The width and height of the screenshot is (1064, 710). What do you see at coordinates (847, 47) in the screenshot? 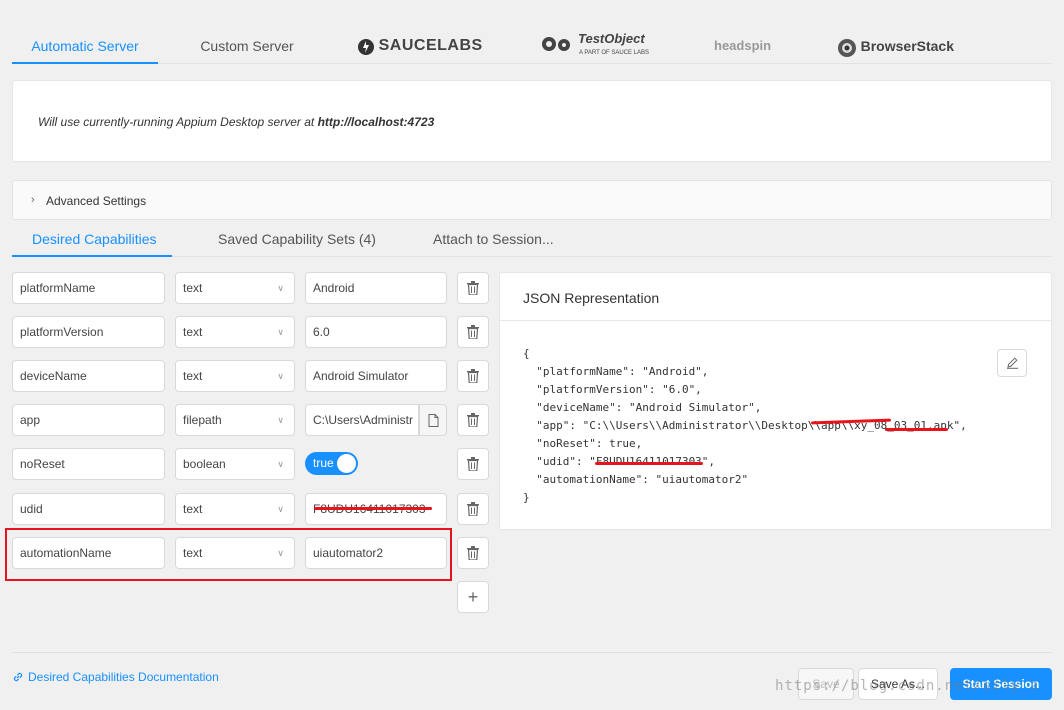
I see `browserstack-logo-icon` at bounding box center [847, 47].